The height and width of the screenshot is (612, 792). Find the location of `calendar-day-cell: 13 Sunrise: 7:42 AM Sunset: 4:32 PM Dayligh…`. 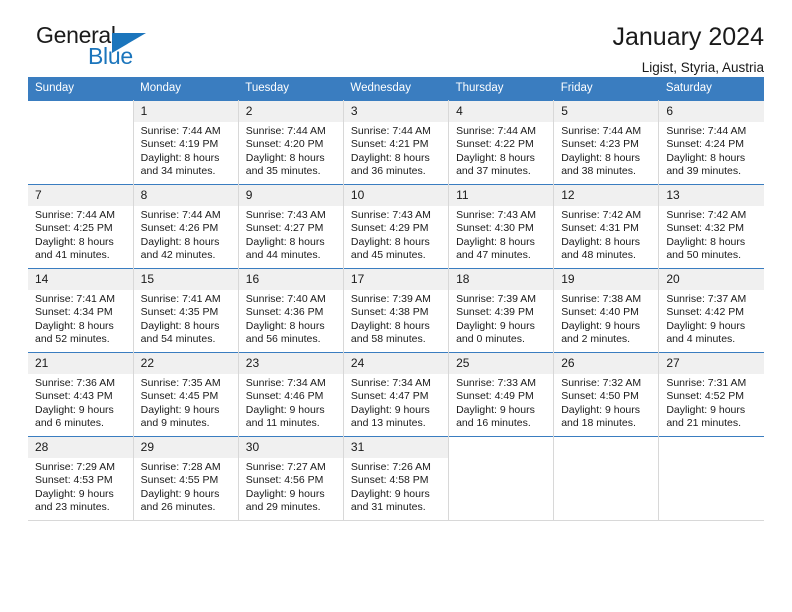

calendar-day-cell: 13 Sunrise: 7:42 AM Sunset: 4:32 PM Dayligh… is located at coordinates (711, 226).